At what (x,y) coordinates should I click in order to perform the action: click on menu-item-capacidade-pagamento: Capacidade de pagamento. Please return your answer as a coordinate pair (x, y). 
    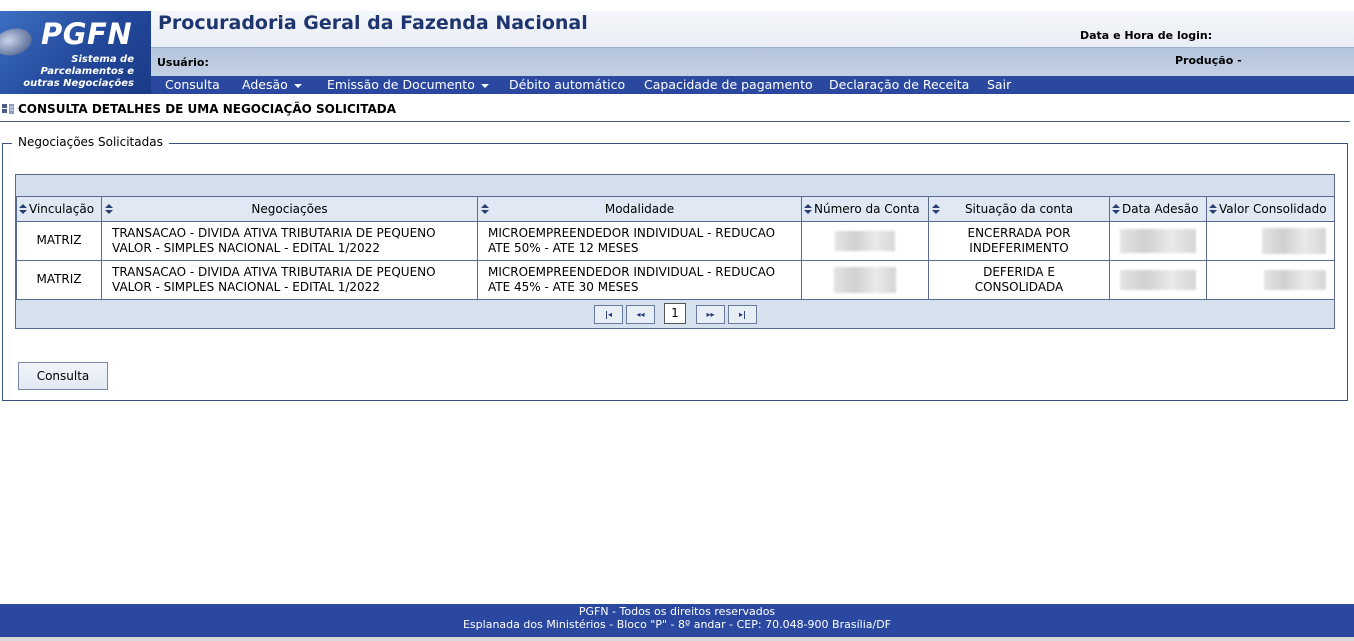
    Looking at the image, I should click on (728, 85).